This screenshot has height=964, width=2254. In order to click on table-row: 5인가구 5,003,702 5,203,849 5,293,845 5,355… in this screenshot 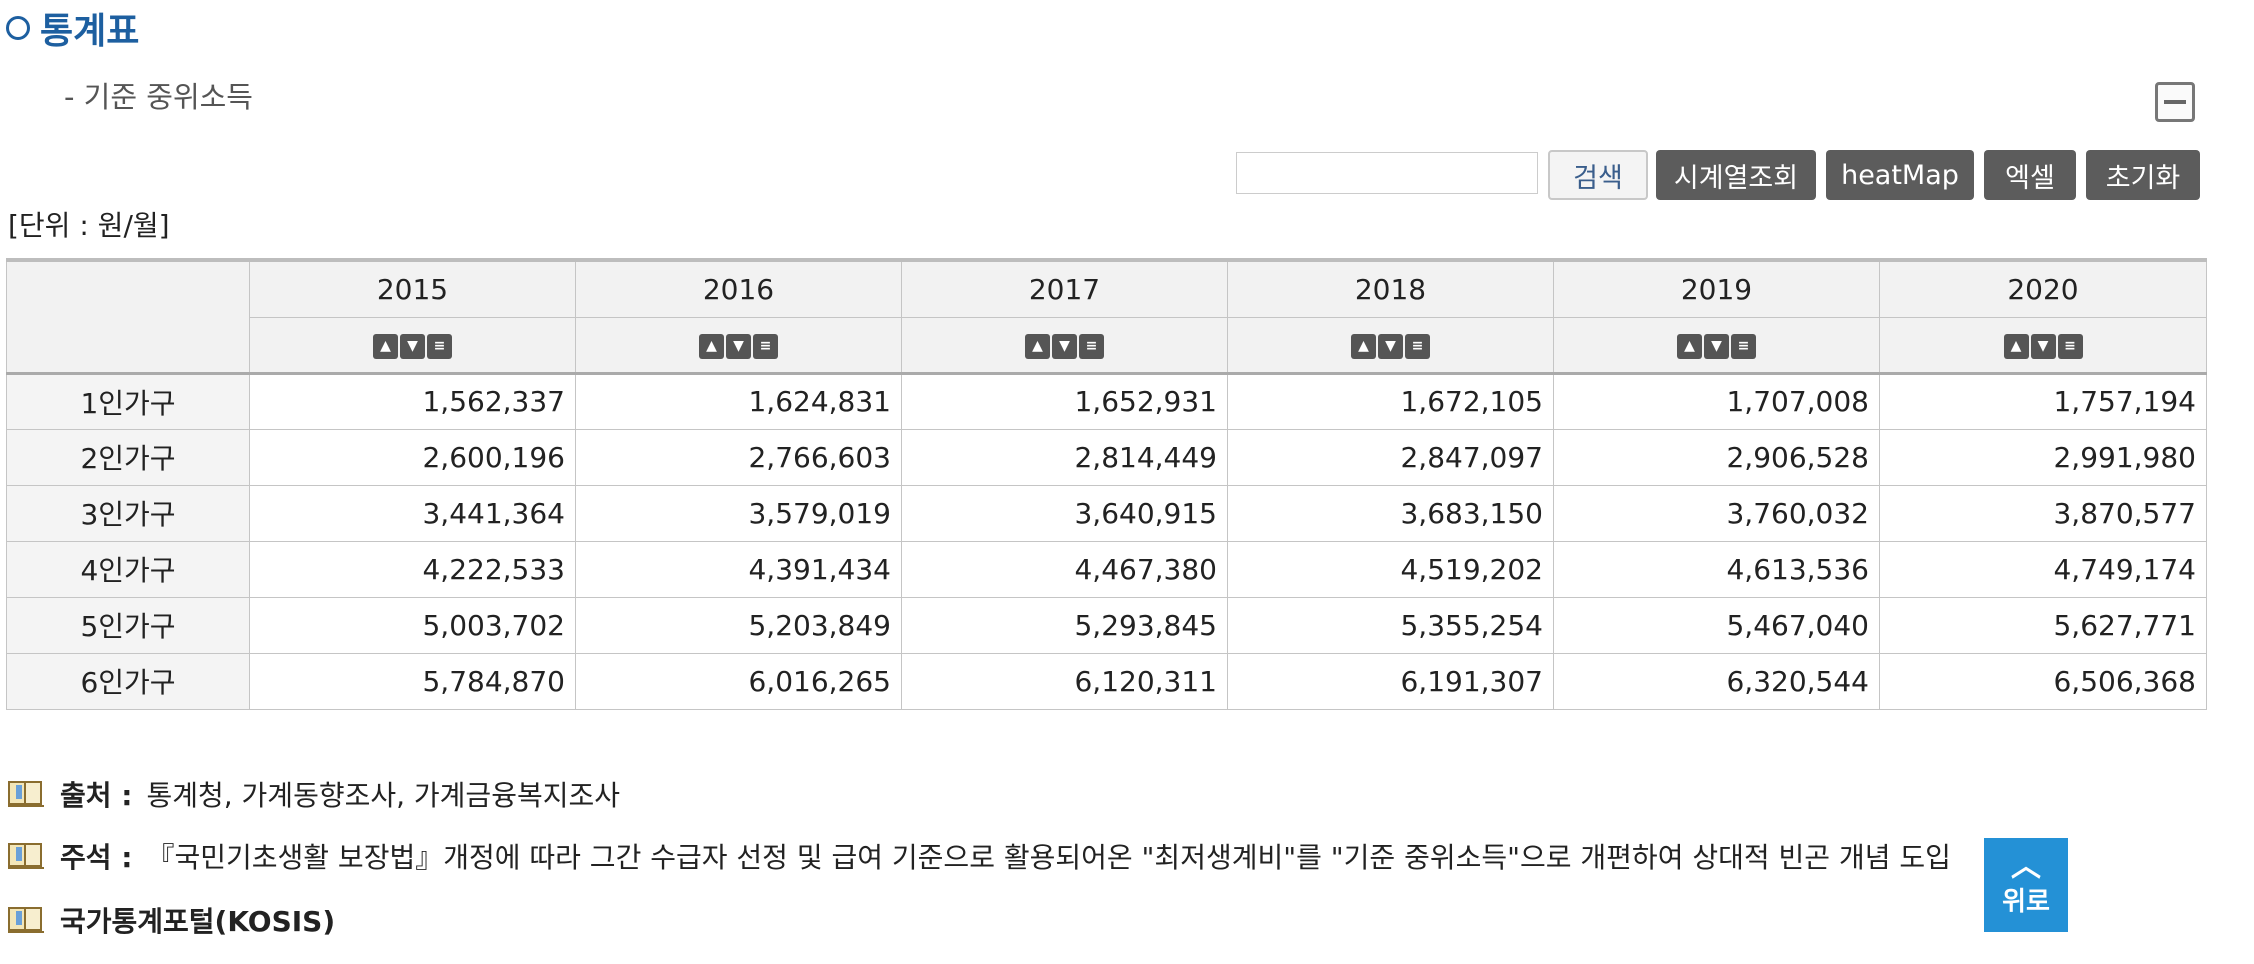, I will do `click(1106, 625)`.